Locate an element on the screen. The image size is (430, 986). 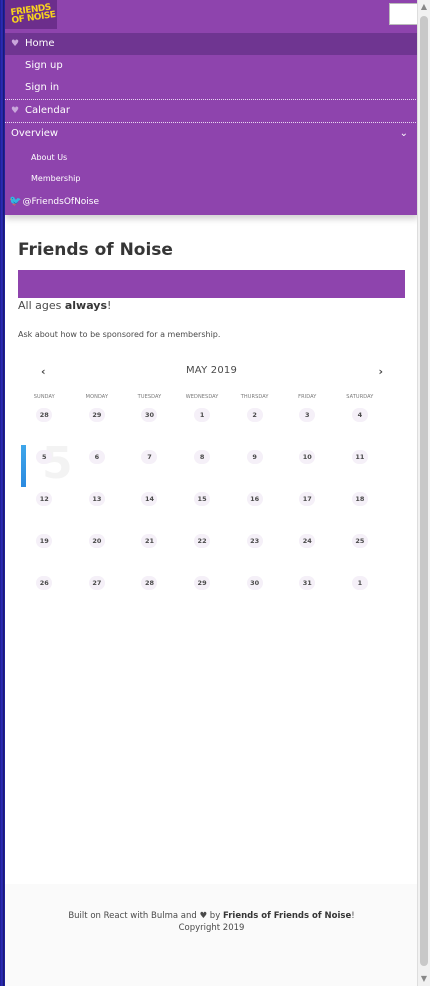
day-number: 26 is located at coordinates (44, 583).